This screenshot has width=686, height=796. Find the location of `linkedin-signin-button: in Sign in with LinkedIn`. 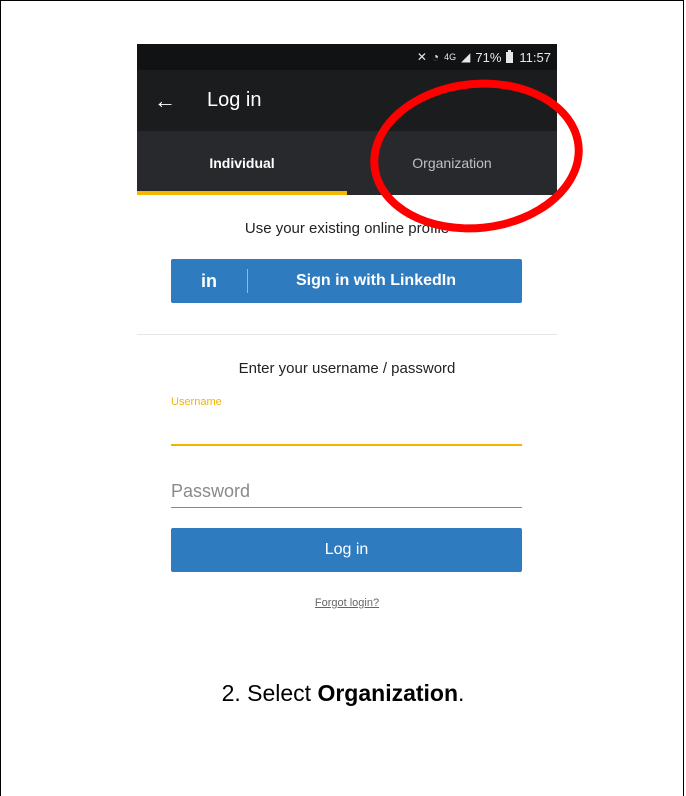

linkedin-signin-button: in Sign in with LinkedIn is located at coordinates (346, 281).